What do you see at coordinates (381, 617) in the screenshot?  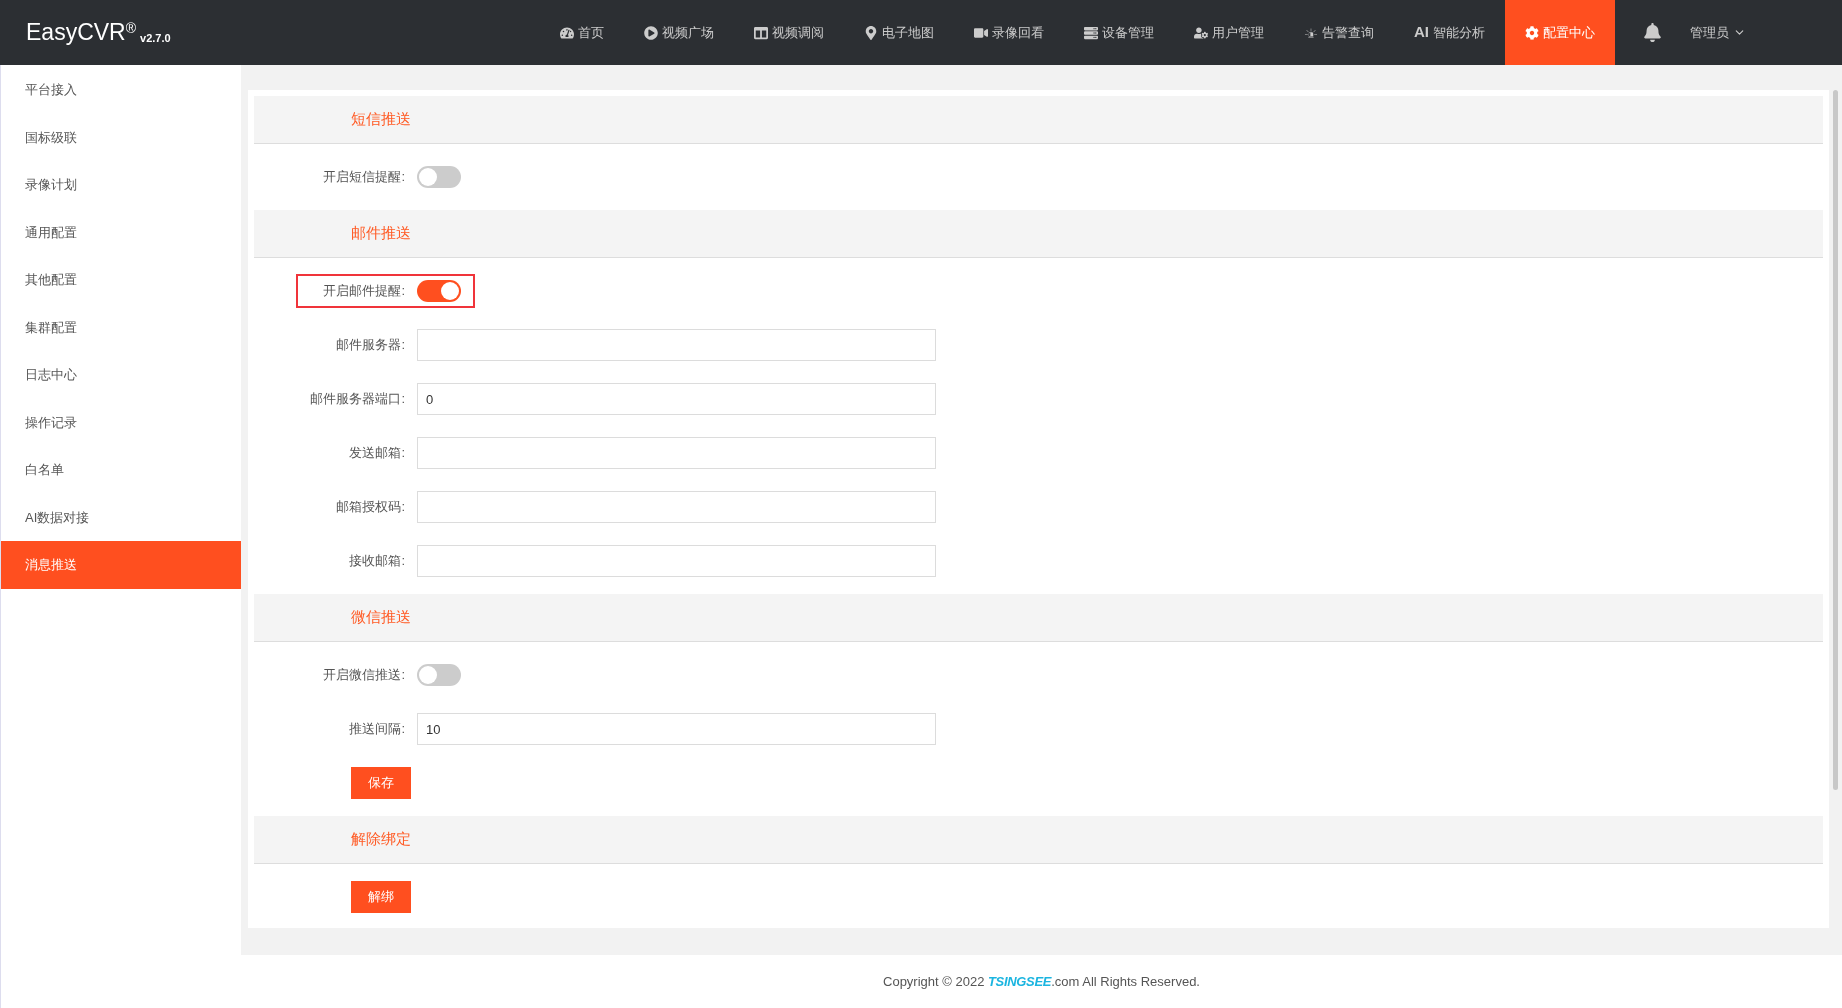 I see `section-title: 微信推送` at bounding box center [381, 617].